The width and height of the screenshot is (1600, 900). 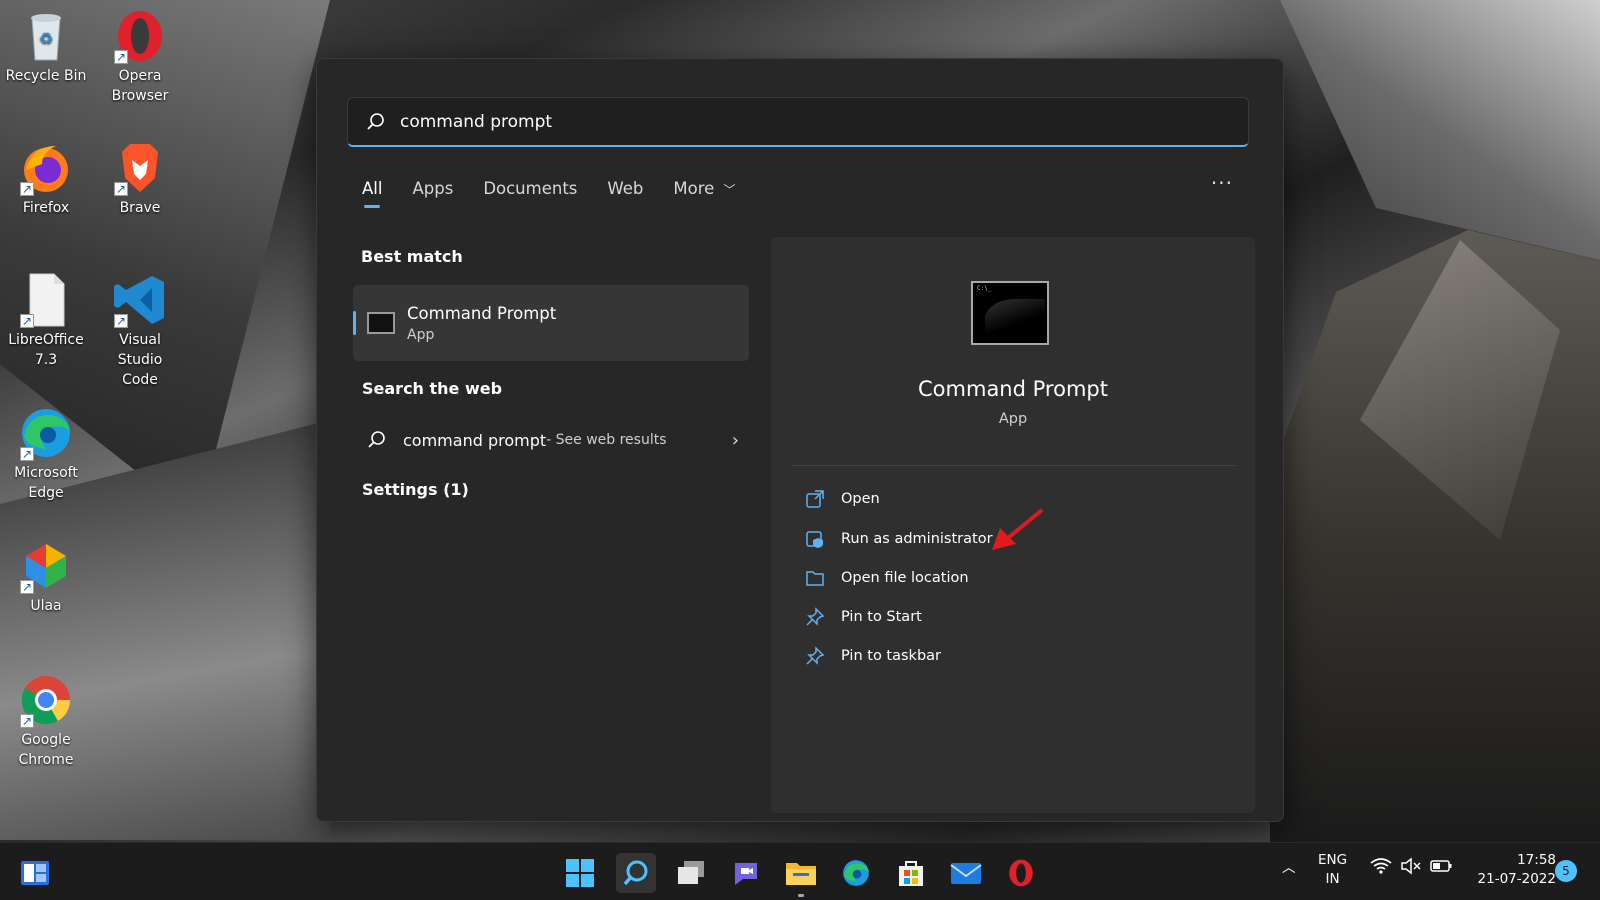 I want to click on date: 21-07-2022, so click(x=1516, y=879).